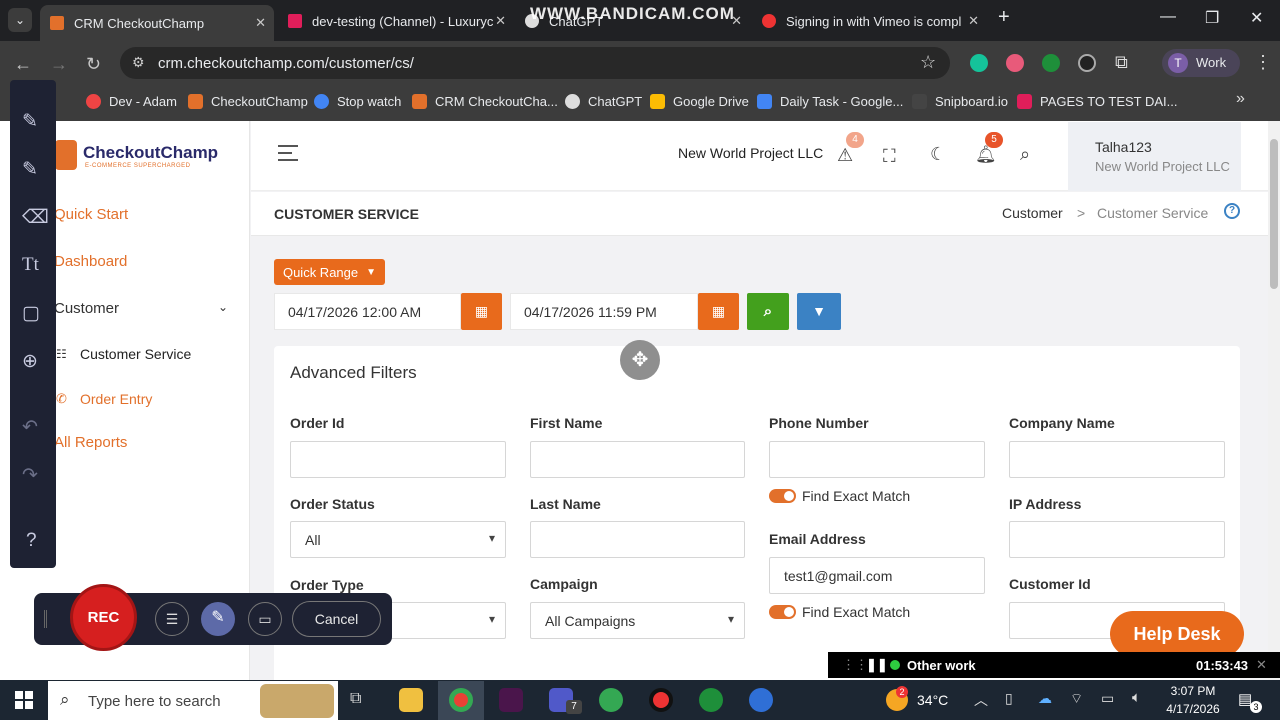 The width and height of the screenshot is (1280, 720). Describe the element at coordinates (157, 23) in the screenshot. I see `tab-crm-checkoutchamp: CRM CheckoutChamp ✕` at that location.